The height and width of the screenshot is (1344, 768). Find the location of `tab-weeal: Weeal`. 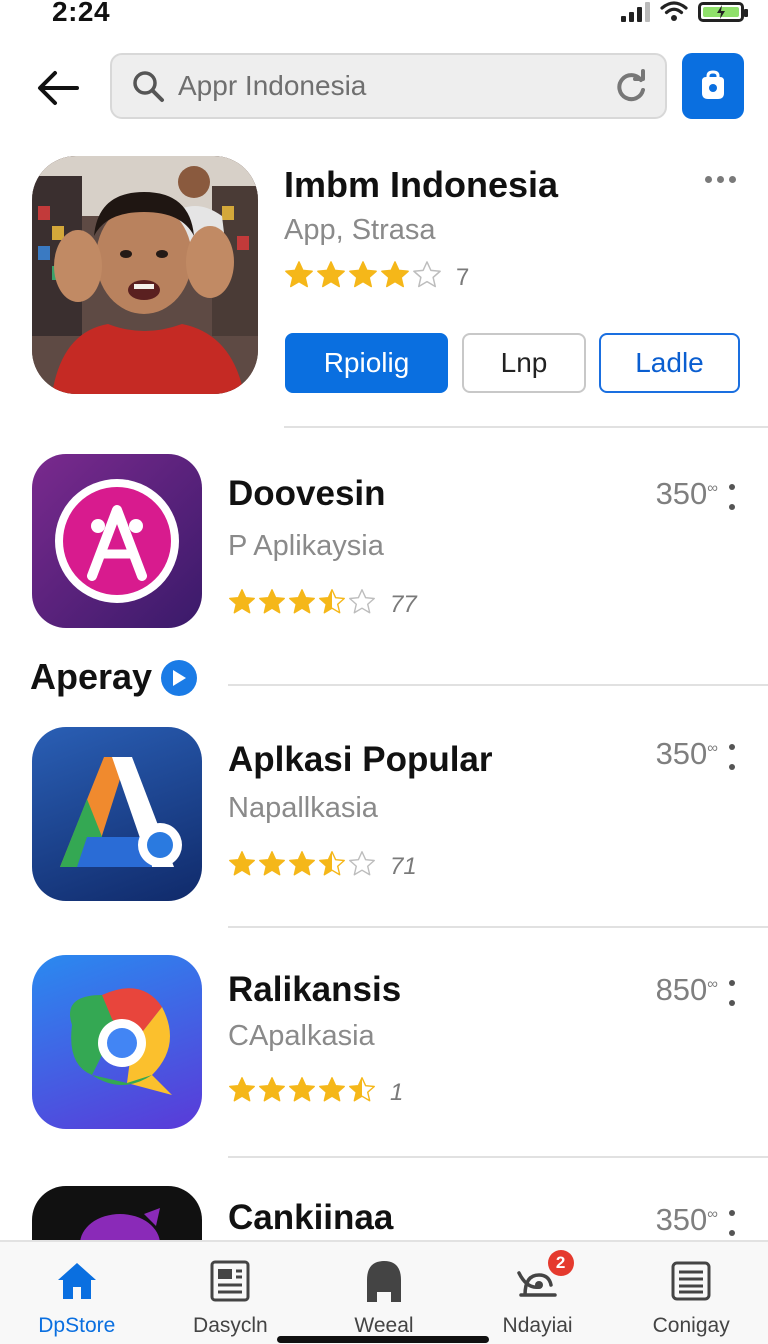

tab-weeal: Weeal is located at coordinates (384, 1293).